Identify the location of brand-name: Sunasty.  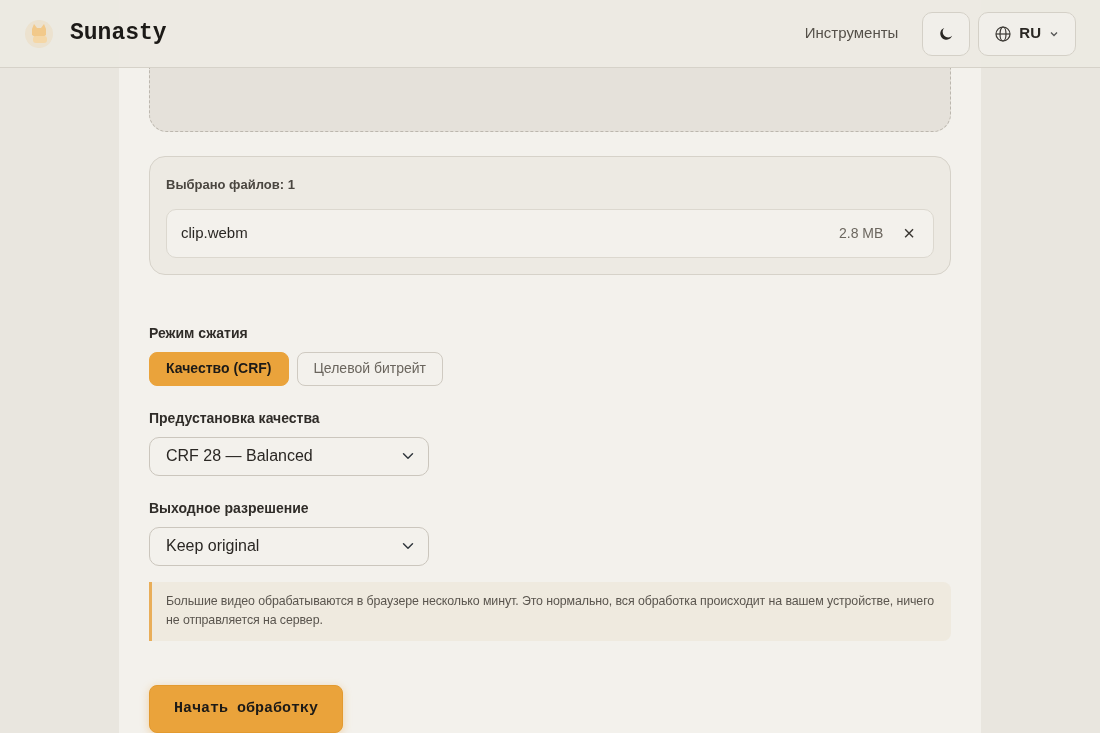
(118, 34).